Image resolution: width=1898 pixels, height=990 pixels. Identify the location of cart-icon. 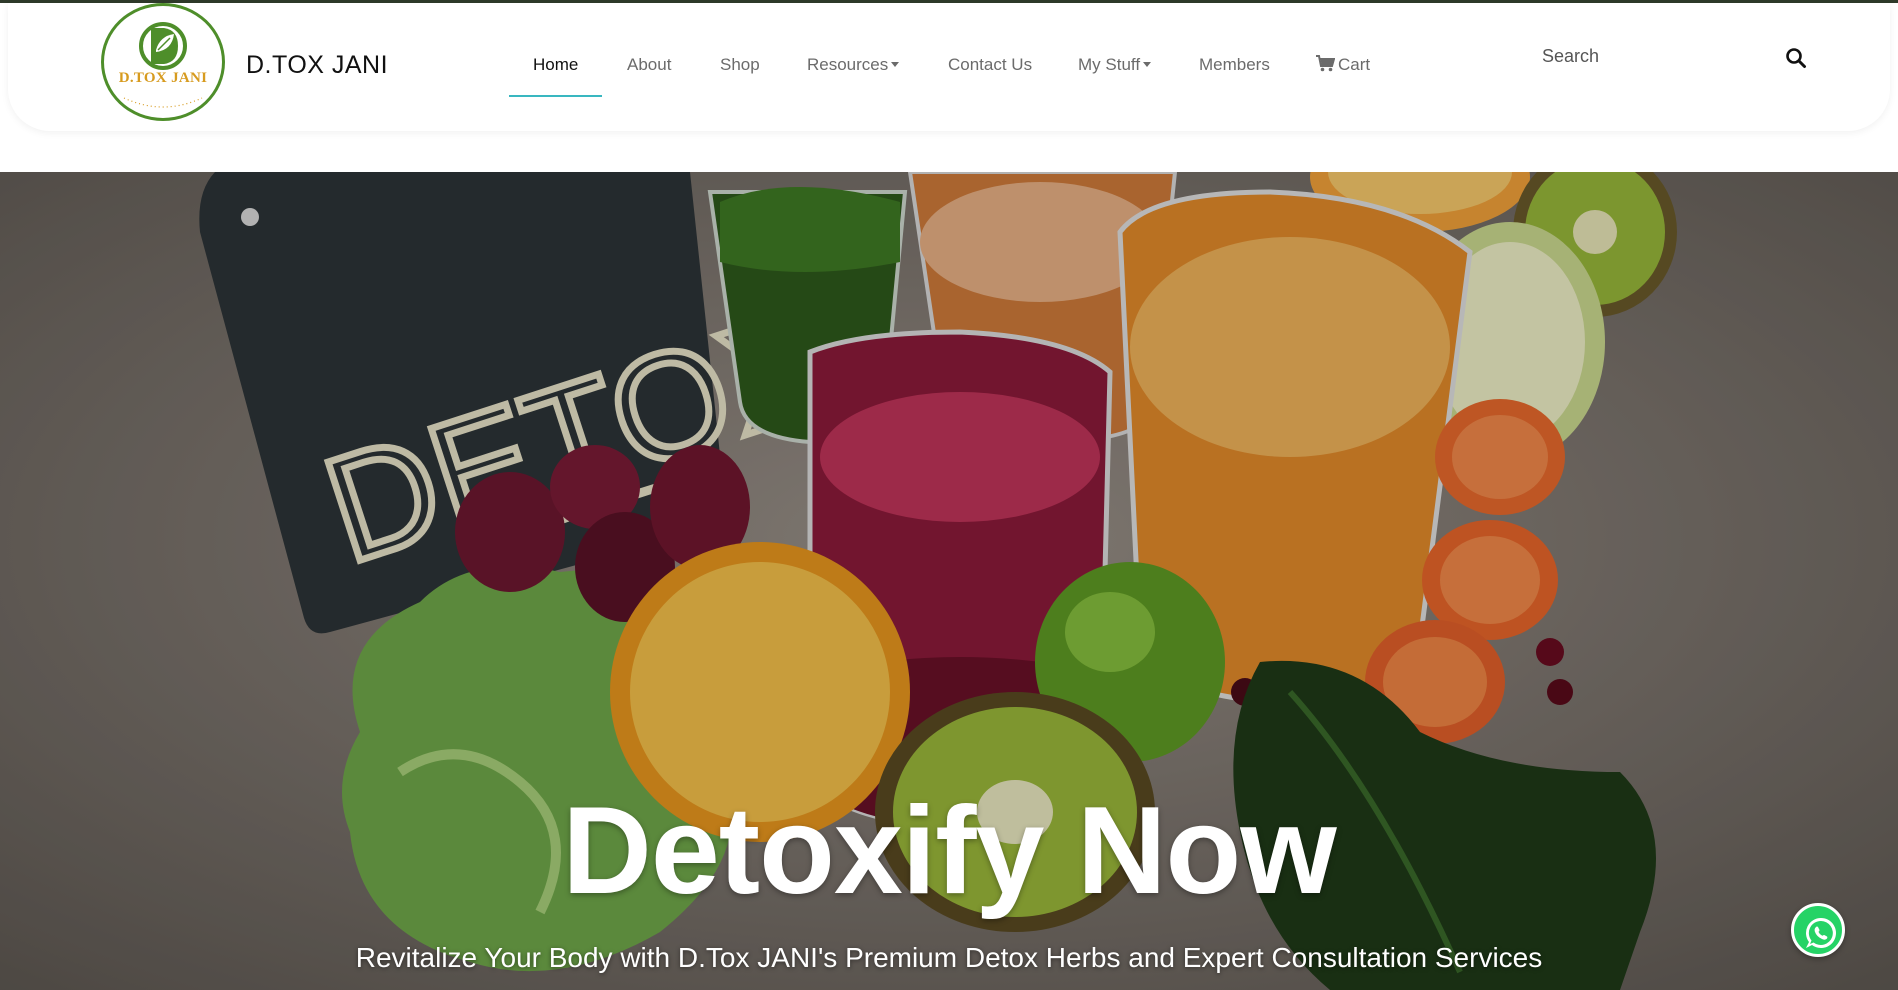
(1325, 63).